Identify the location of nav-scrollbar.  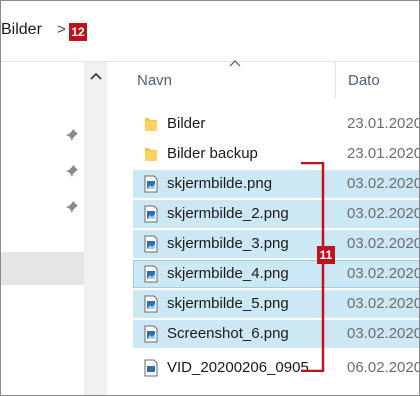
(95, 228).